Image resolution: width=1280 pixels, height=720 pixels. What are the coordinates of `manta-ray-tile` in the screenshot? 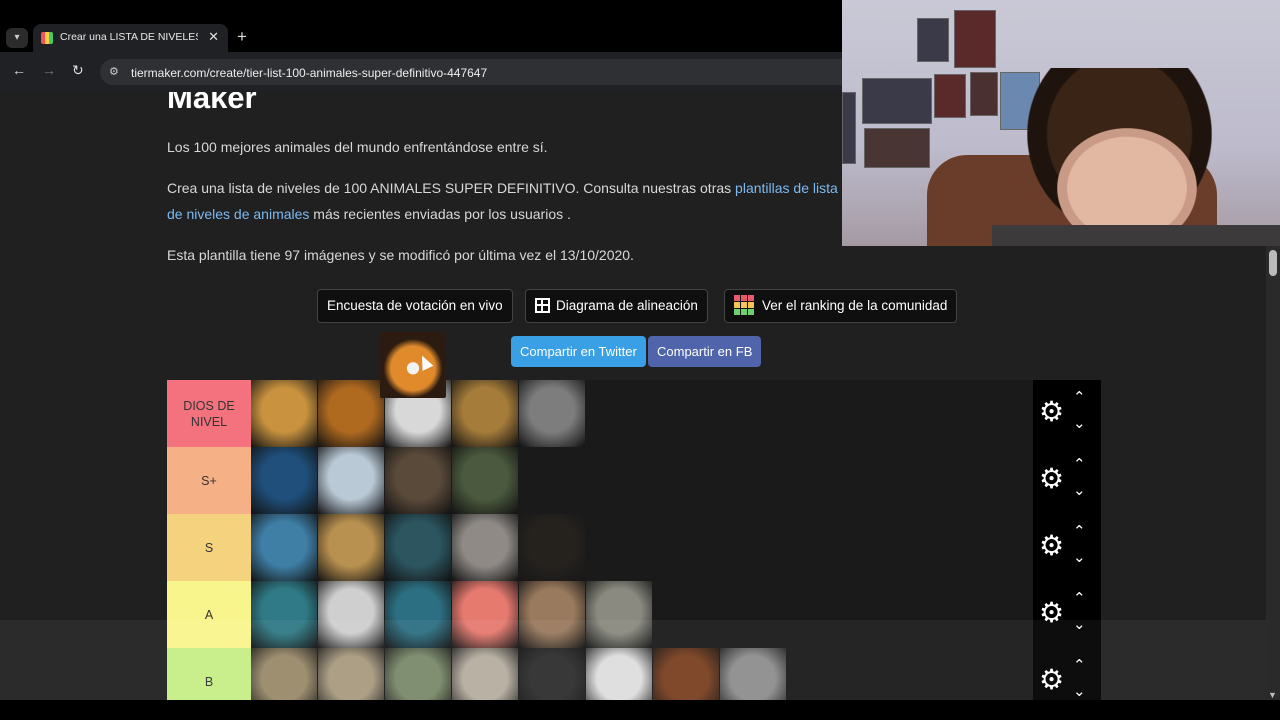 It's located at (284, 614).